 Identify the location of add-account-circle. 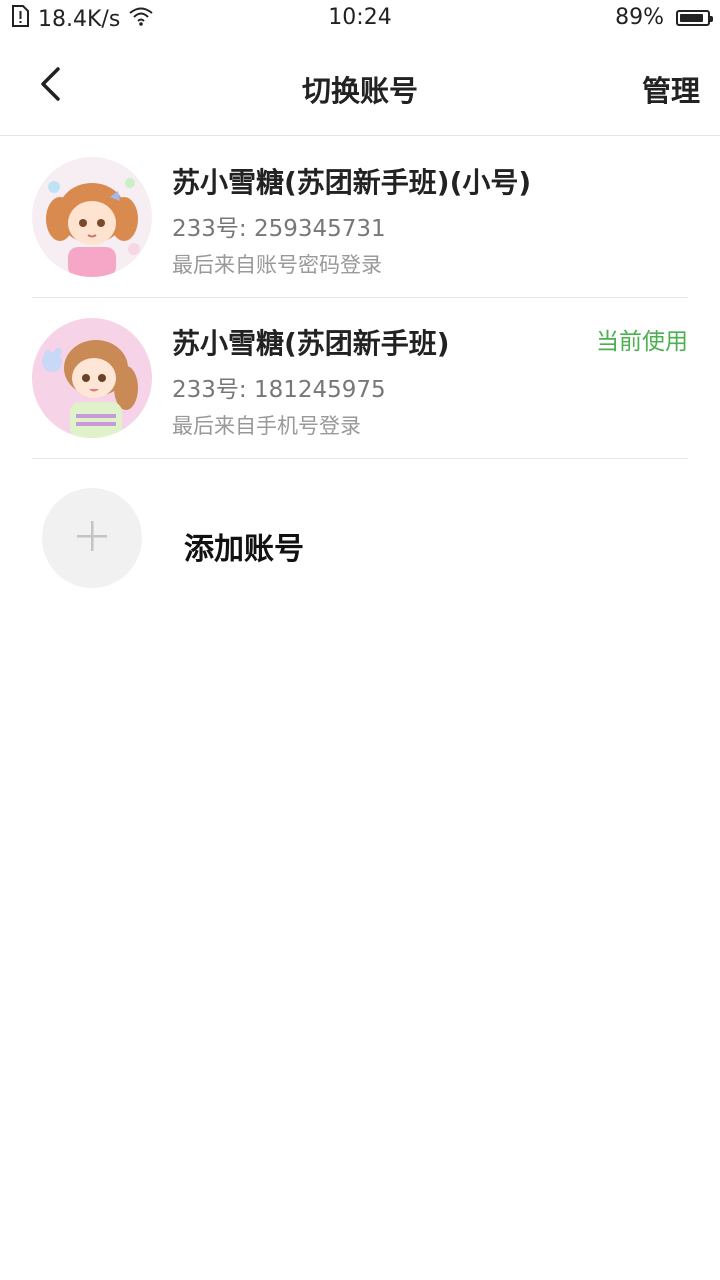
(92, 538).